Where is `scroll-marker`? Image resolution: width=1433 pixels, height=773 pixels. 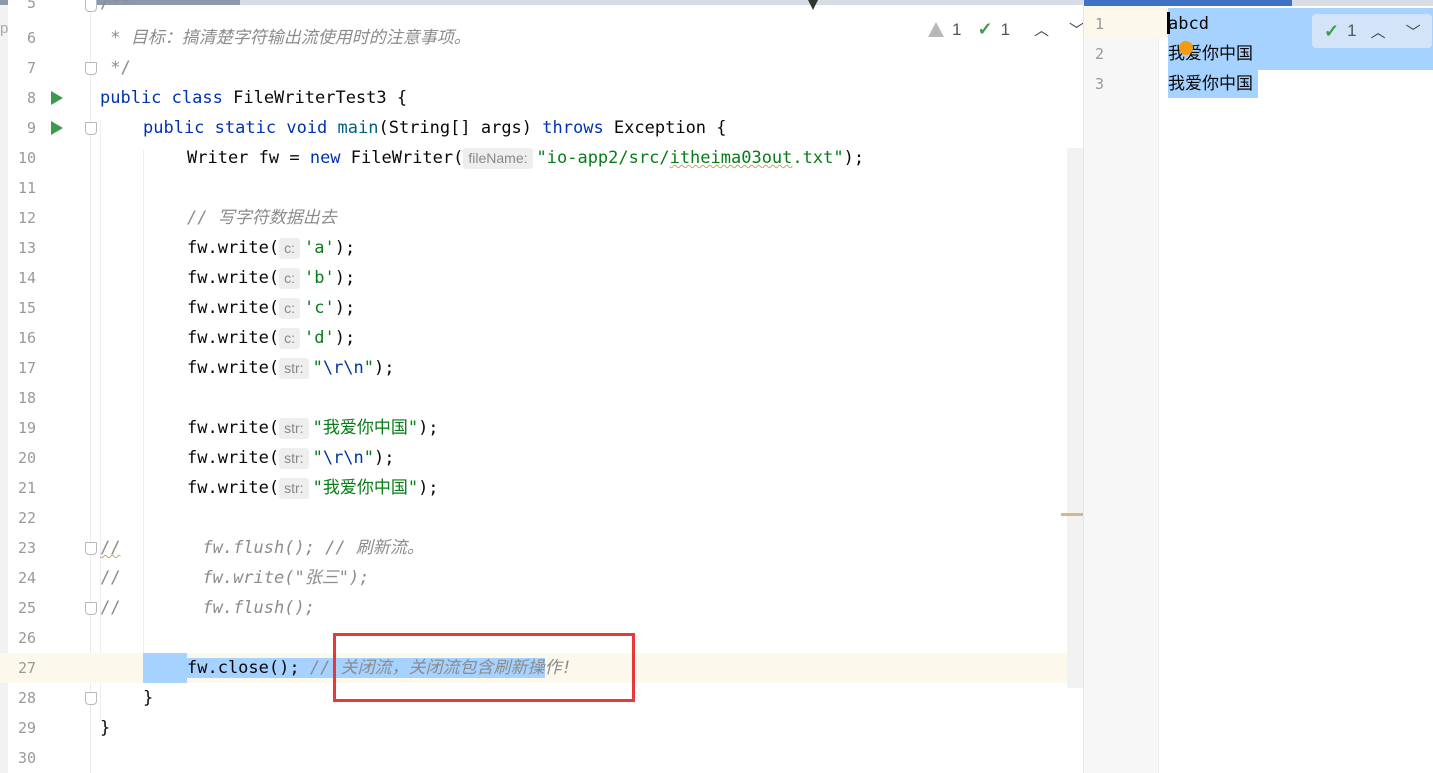
scroll-marker is located at coordinates (1072, 514).